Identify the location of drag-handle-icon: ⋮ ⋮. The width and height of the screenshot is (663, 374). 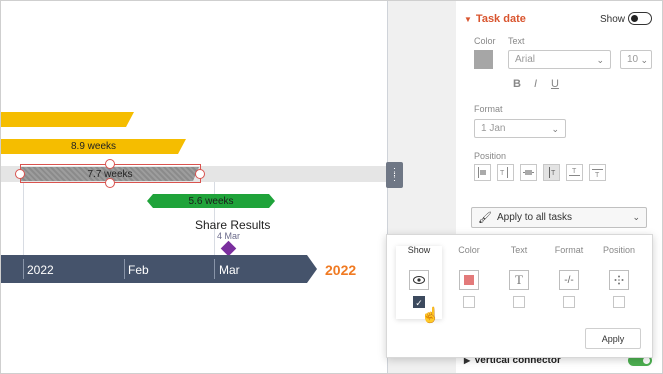
(394, 175).